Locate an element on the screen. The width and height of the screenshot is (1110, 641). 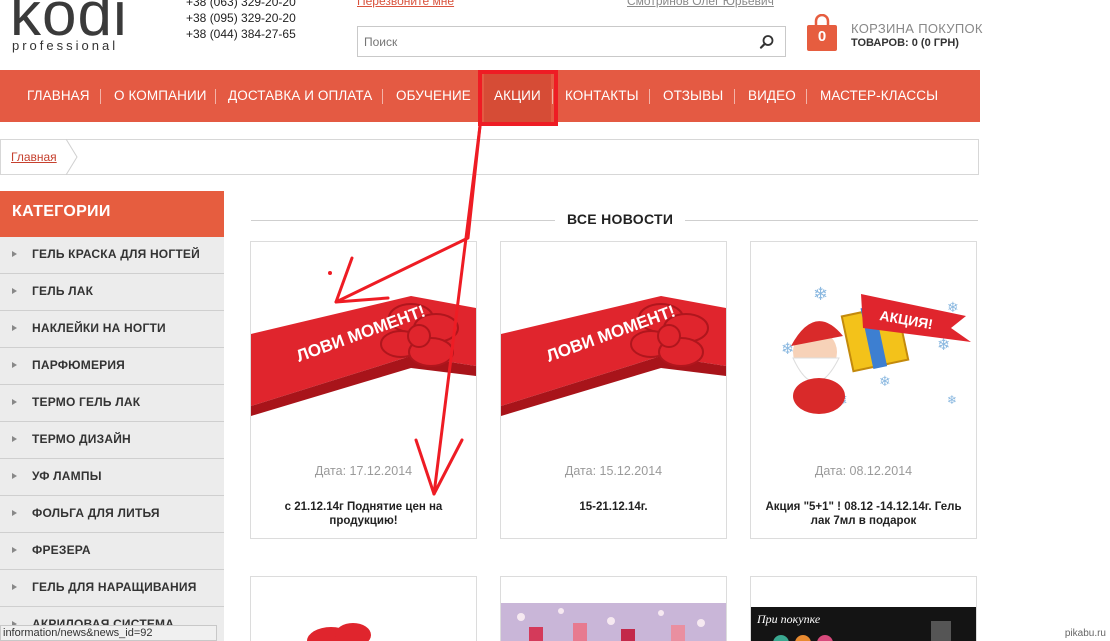
nail-polish-image is located at coordinates (613, 622).